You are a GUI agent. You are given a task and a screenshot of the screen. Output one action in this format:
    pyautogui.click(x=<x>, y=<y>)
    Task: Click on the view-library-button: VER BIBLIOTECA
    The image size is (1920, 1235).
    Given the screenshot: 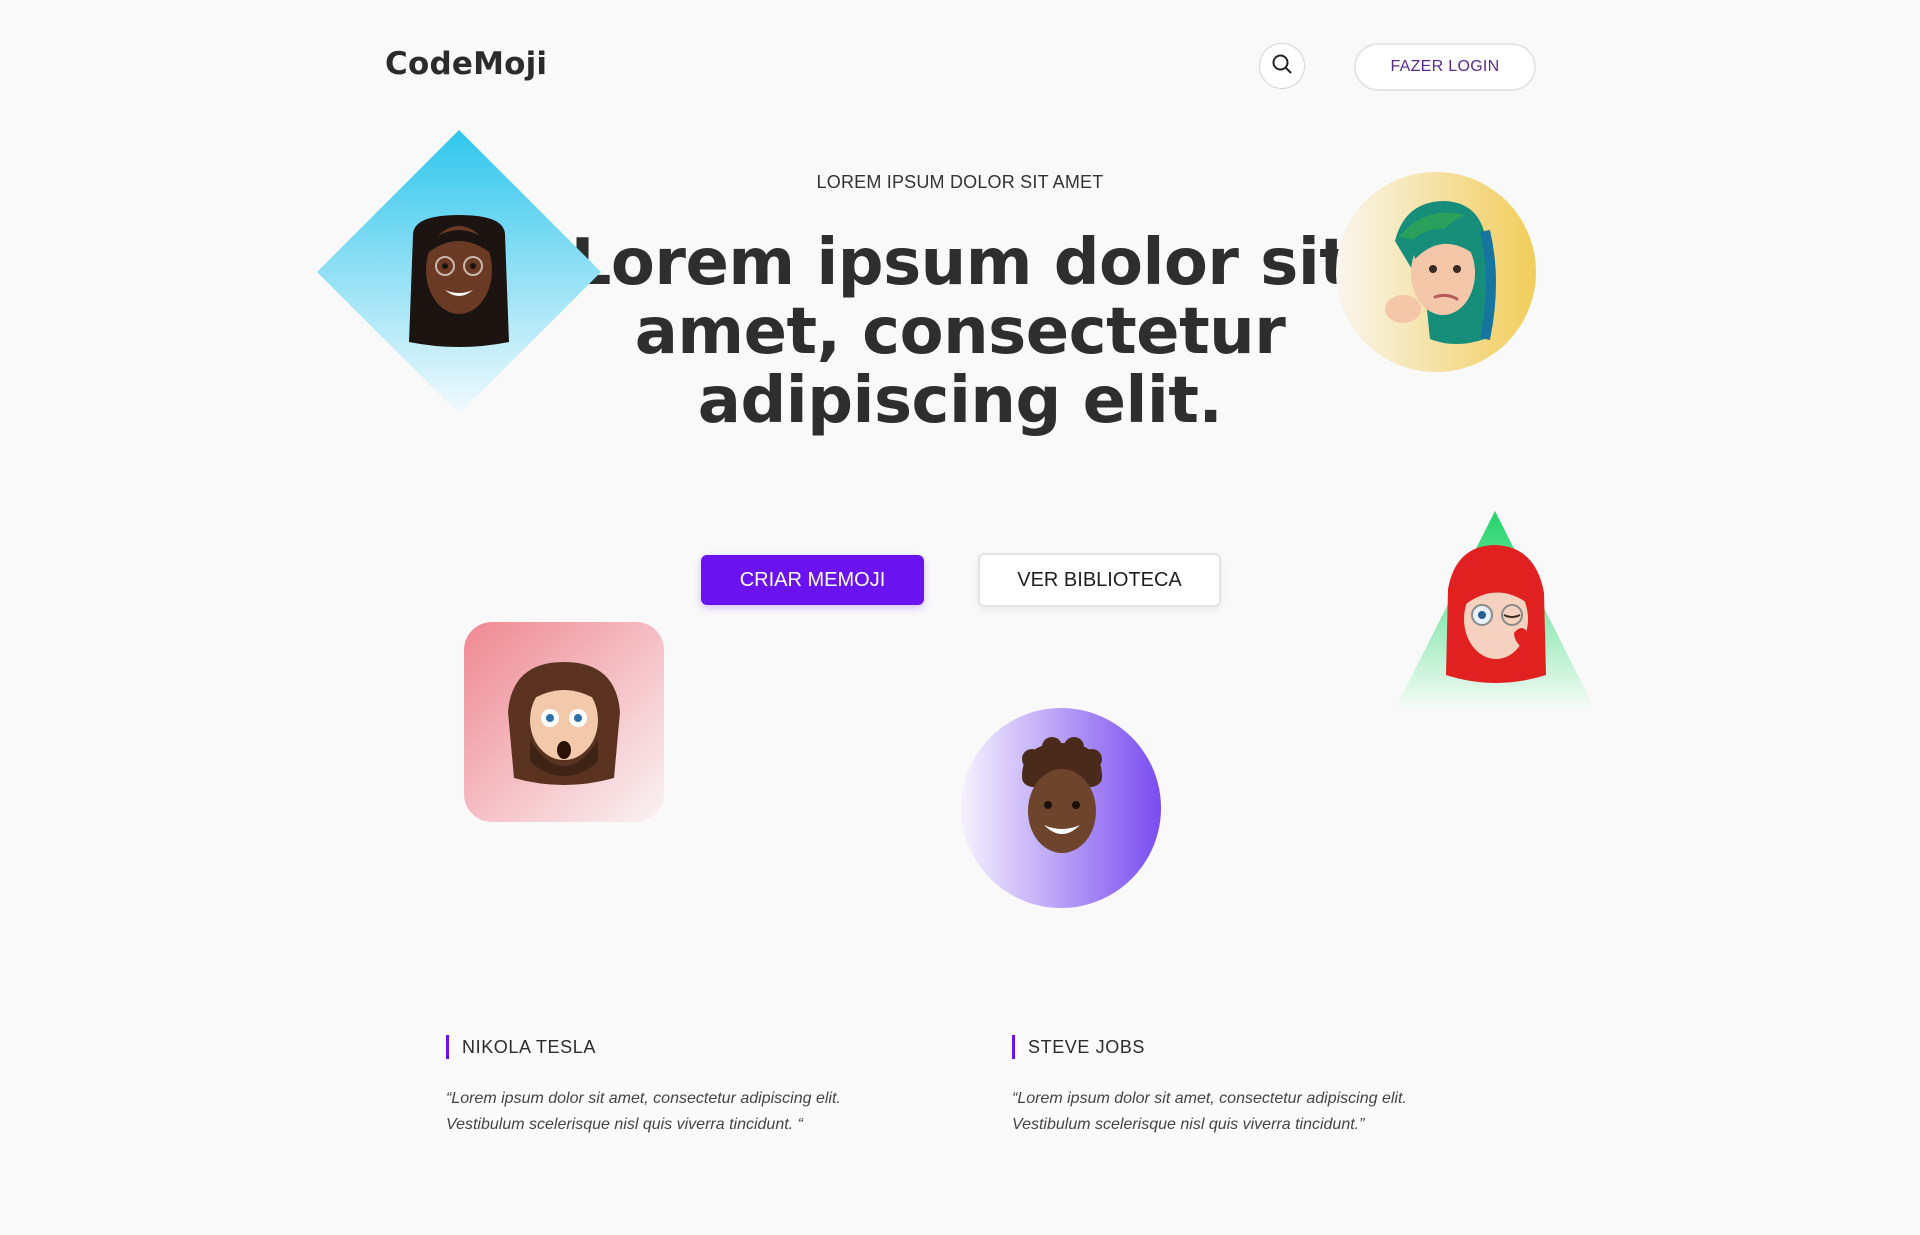 What is the action you would take?
    pyautogui.click(x=1099, y=580)
    